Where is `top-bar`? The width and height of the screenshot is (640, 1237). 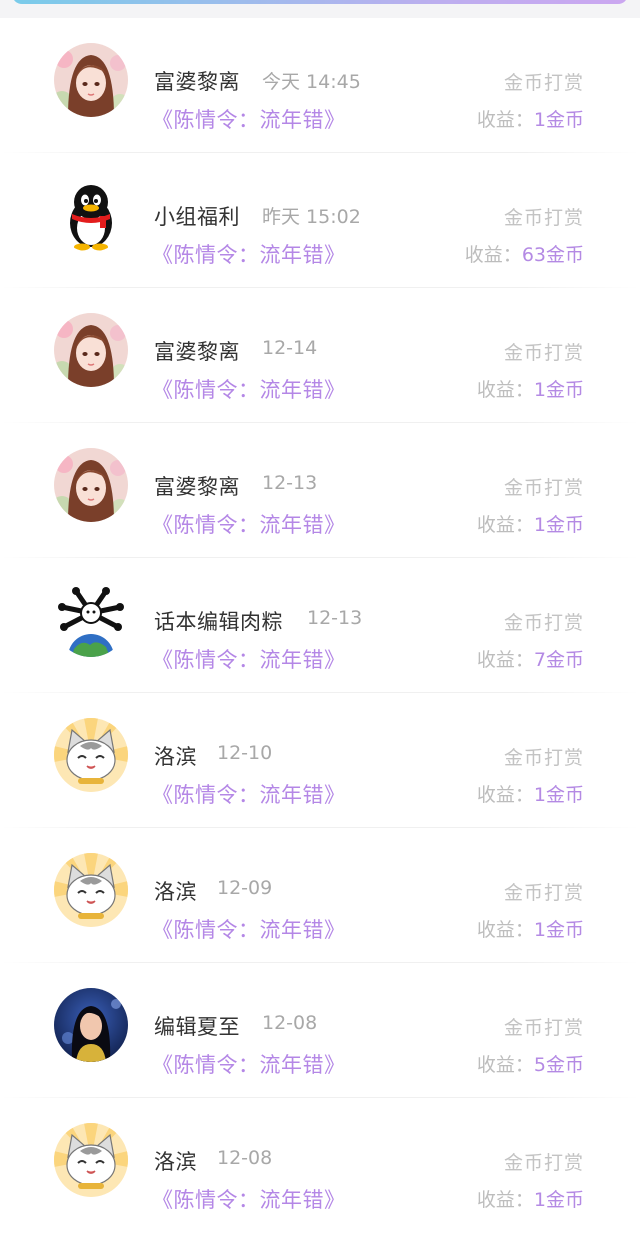 top-bar is located at coordinates (320, 9).